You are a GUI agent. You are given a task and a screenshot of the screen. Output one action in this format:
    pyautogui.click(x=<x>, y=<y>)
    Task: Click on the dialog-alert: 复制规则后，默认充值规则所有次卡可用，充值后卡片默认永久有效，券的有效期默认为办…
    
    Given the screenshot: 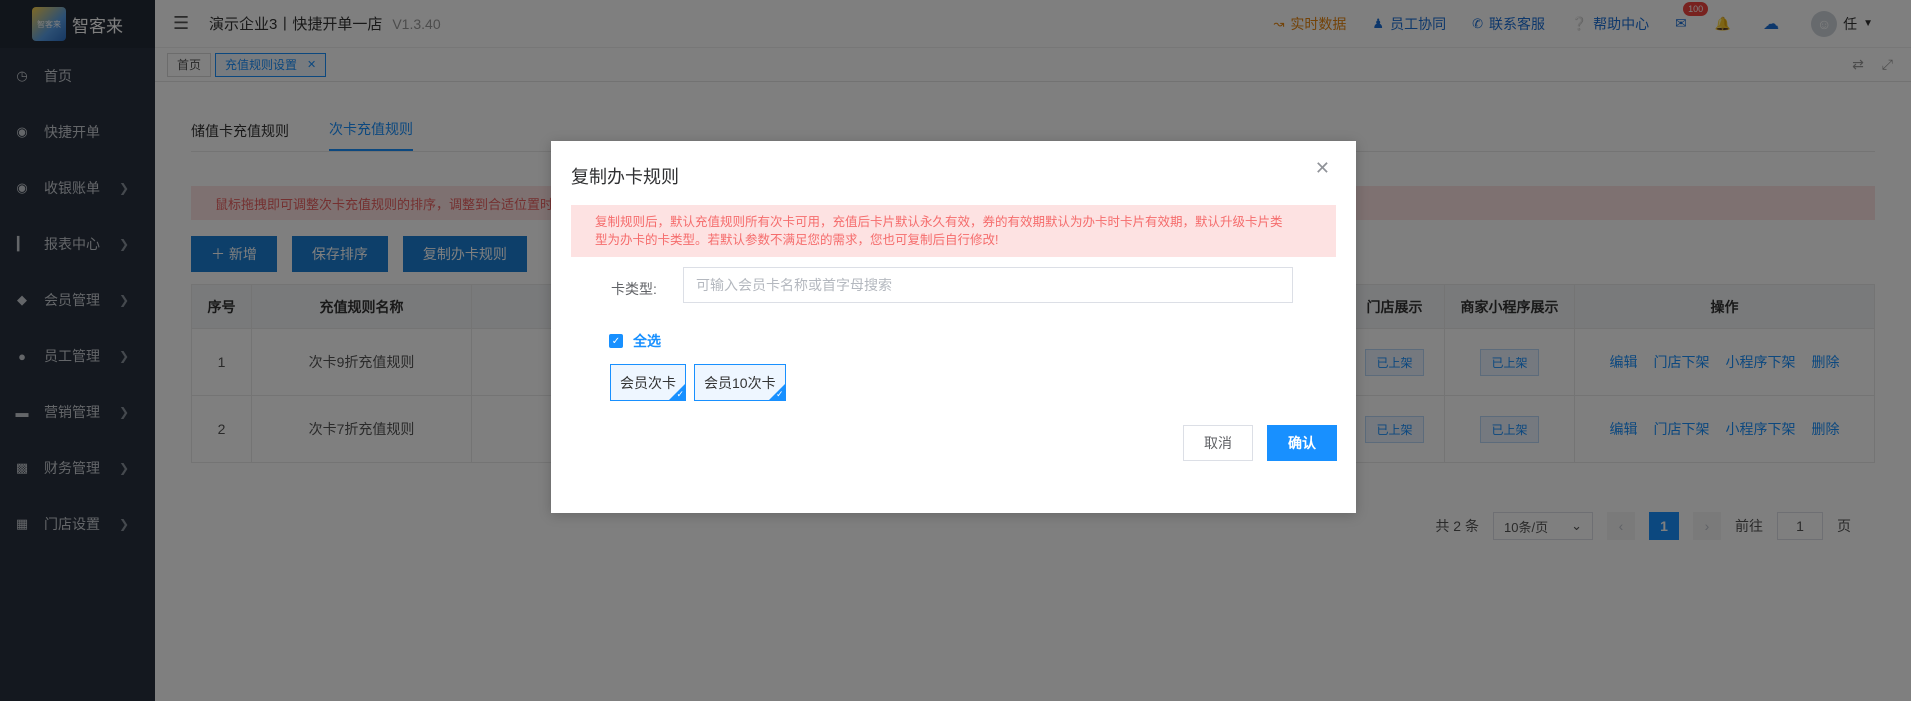 What is the action you would take?
    pyautogui.click(x=953, y=231)
    